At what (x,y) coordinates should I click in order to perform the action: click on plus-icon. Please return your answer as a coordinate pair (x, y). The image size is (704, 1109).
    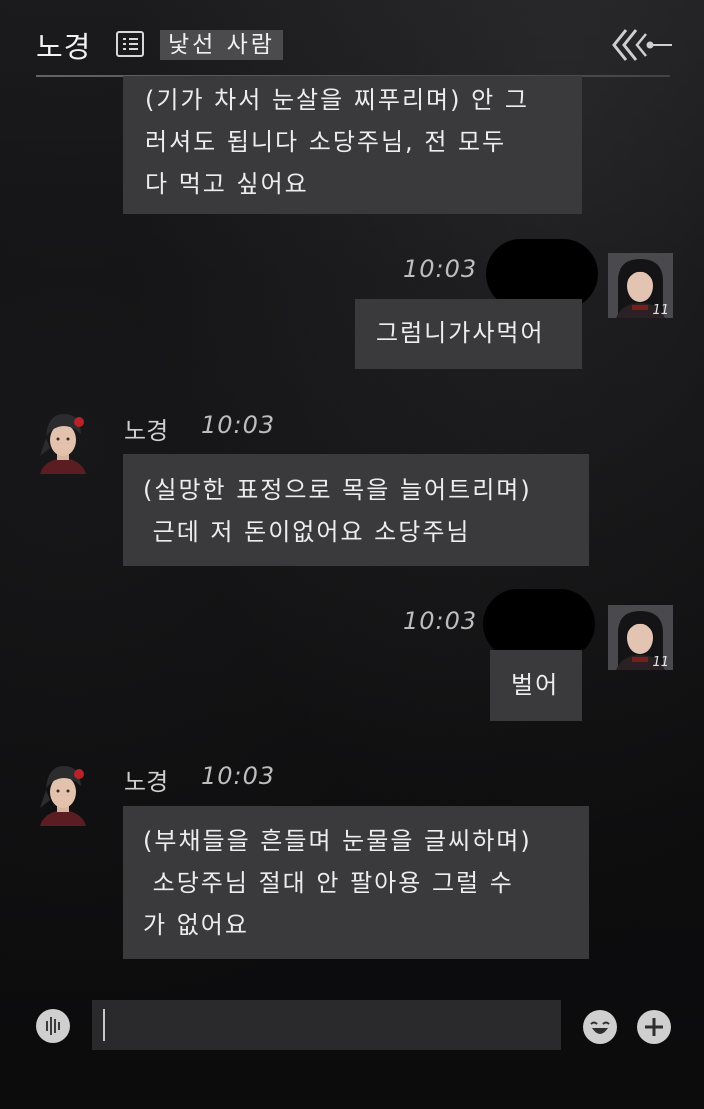
    Looking at the image, I should click on (654, 1027).